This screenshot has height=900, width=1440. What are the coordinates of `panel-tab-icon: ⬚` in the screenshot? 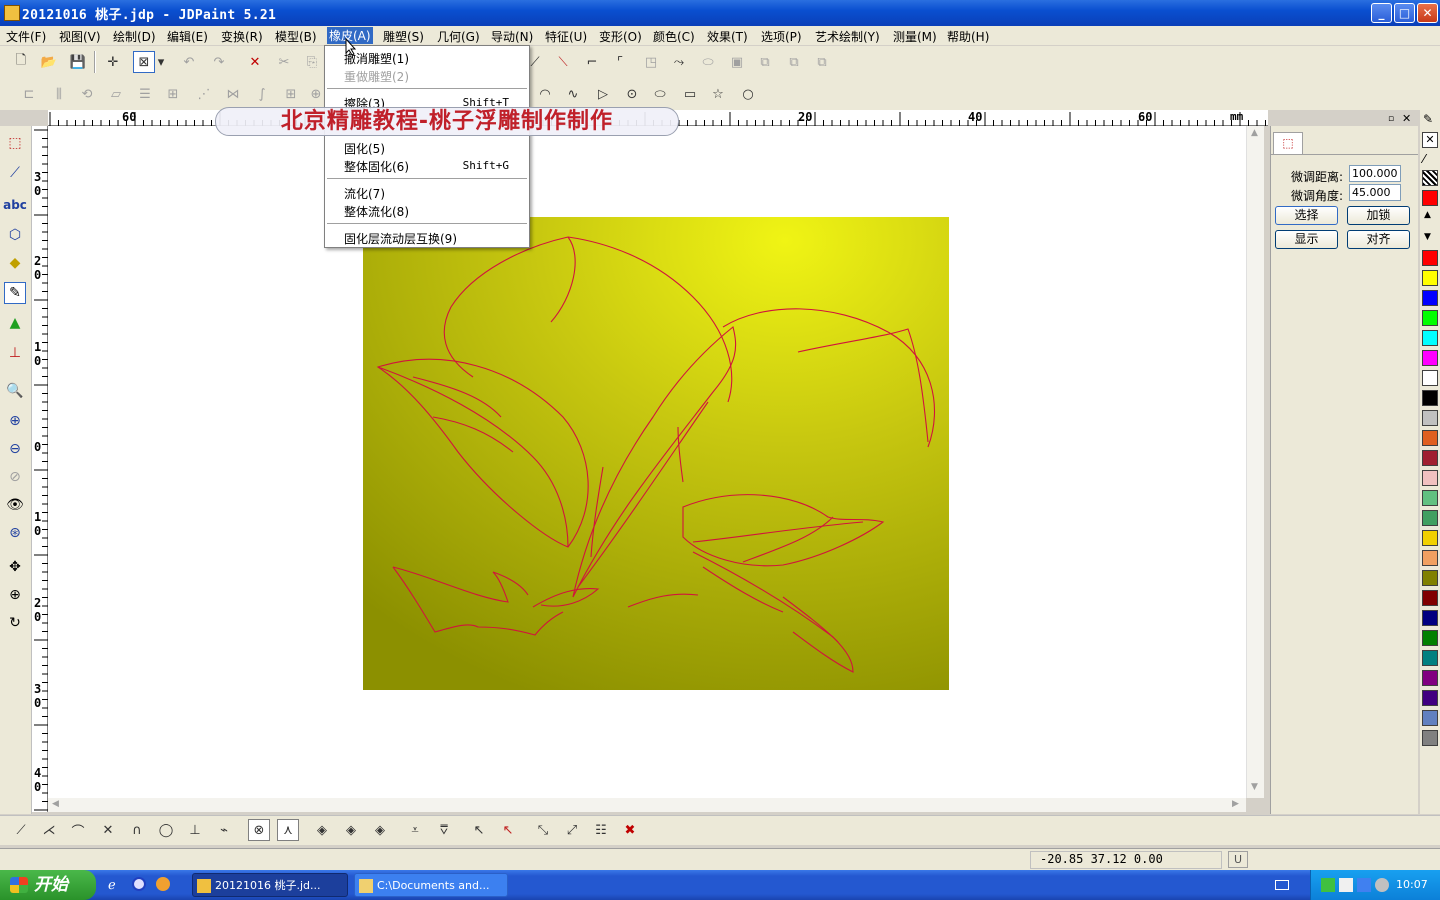 It's located at (1288, 143).